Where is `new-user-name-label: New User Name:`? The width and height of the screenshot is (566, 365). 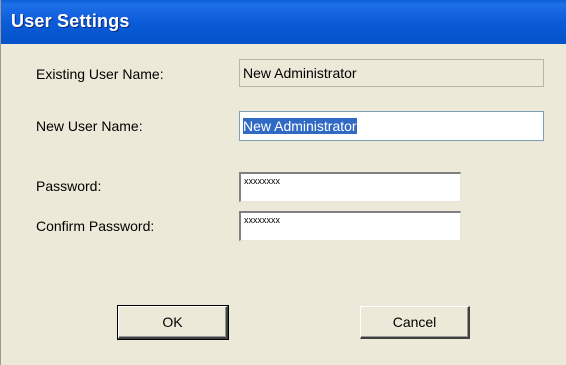
new-user-name-label: New User Name: is located at coordinates (89, 126).